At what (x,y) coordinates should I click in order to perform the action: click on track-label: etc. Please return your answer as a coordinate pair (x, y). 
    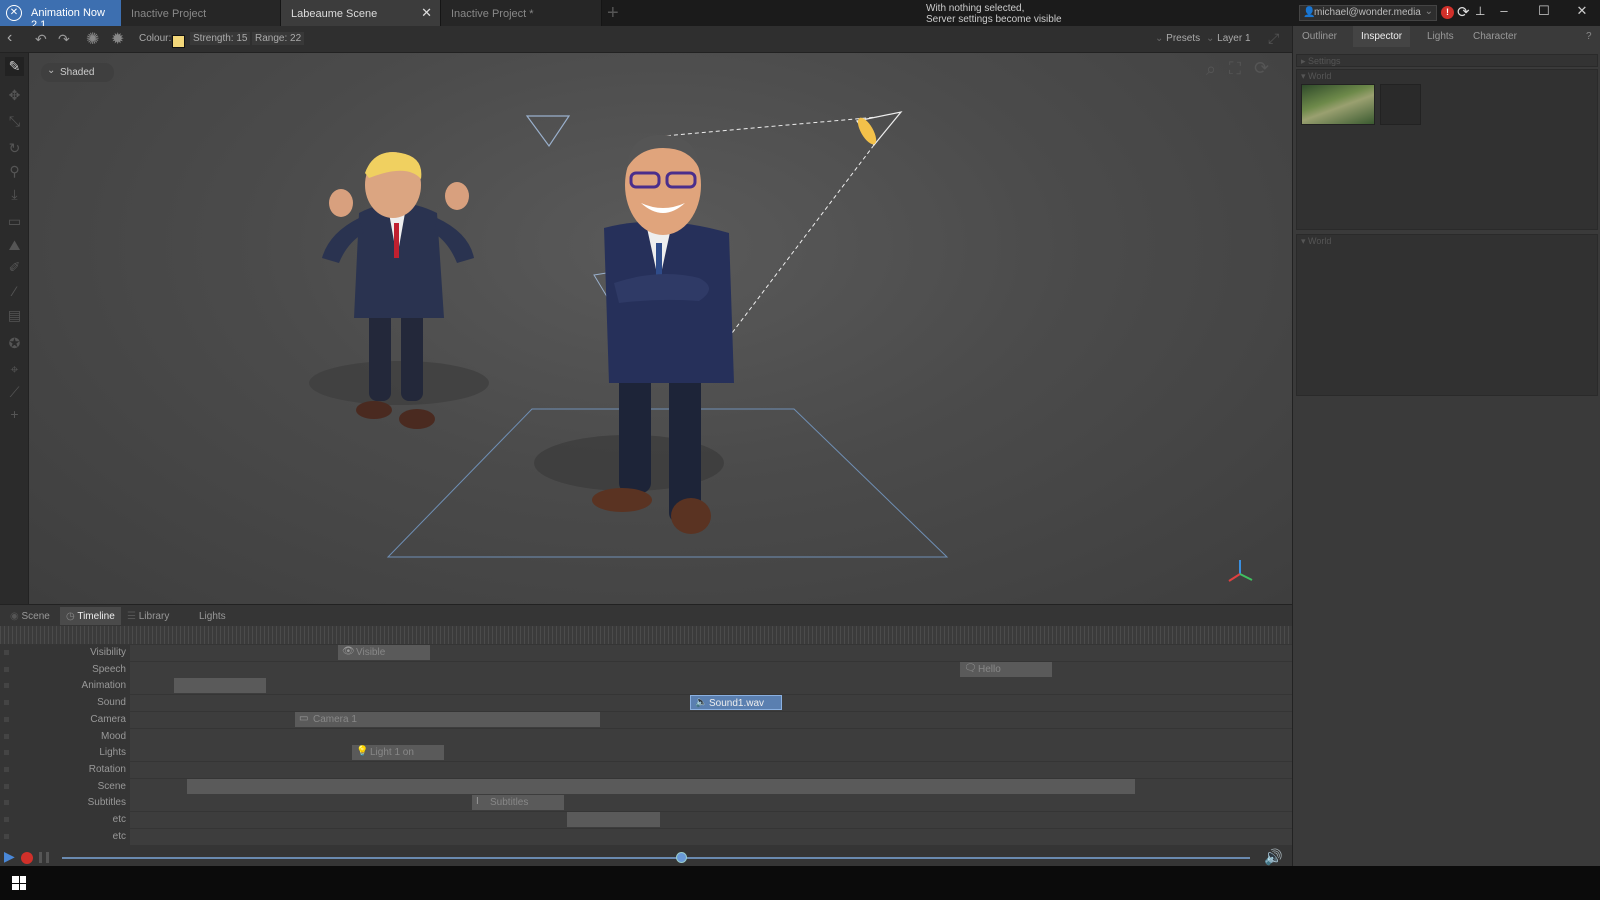
    Looking at the image, I should click on (119, 836).